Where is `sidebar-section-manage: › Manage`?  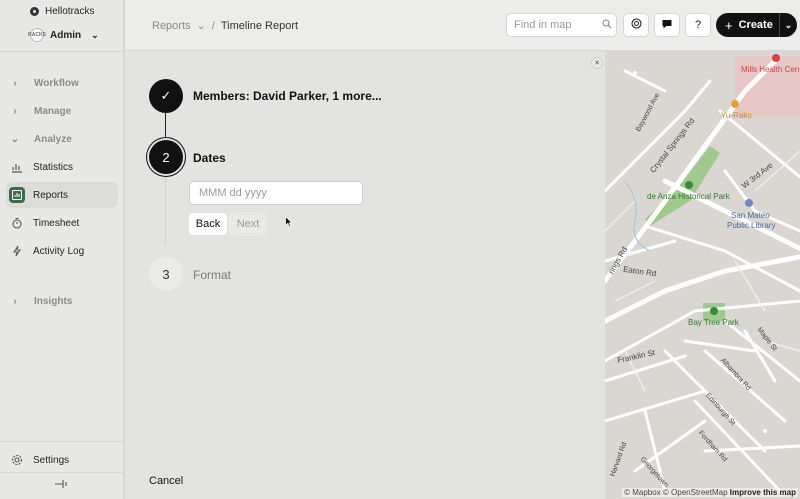
sidebar-section-manage: › Manage is located at coordinates (40, 111).